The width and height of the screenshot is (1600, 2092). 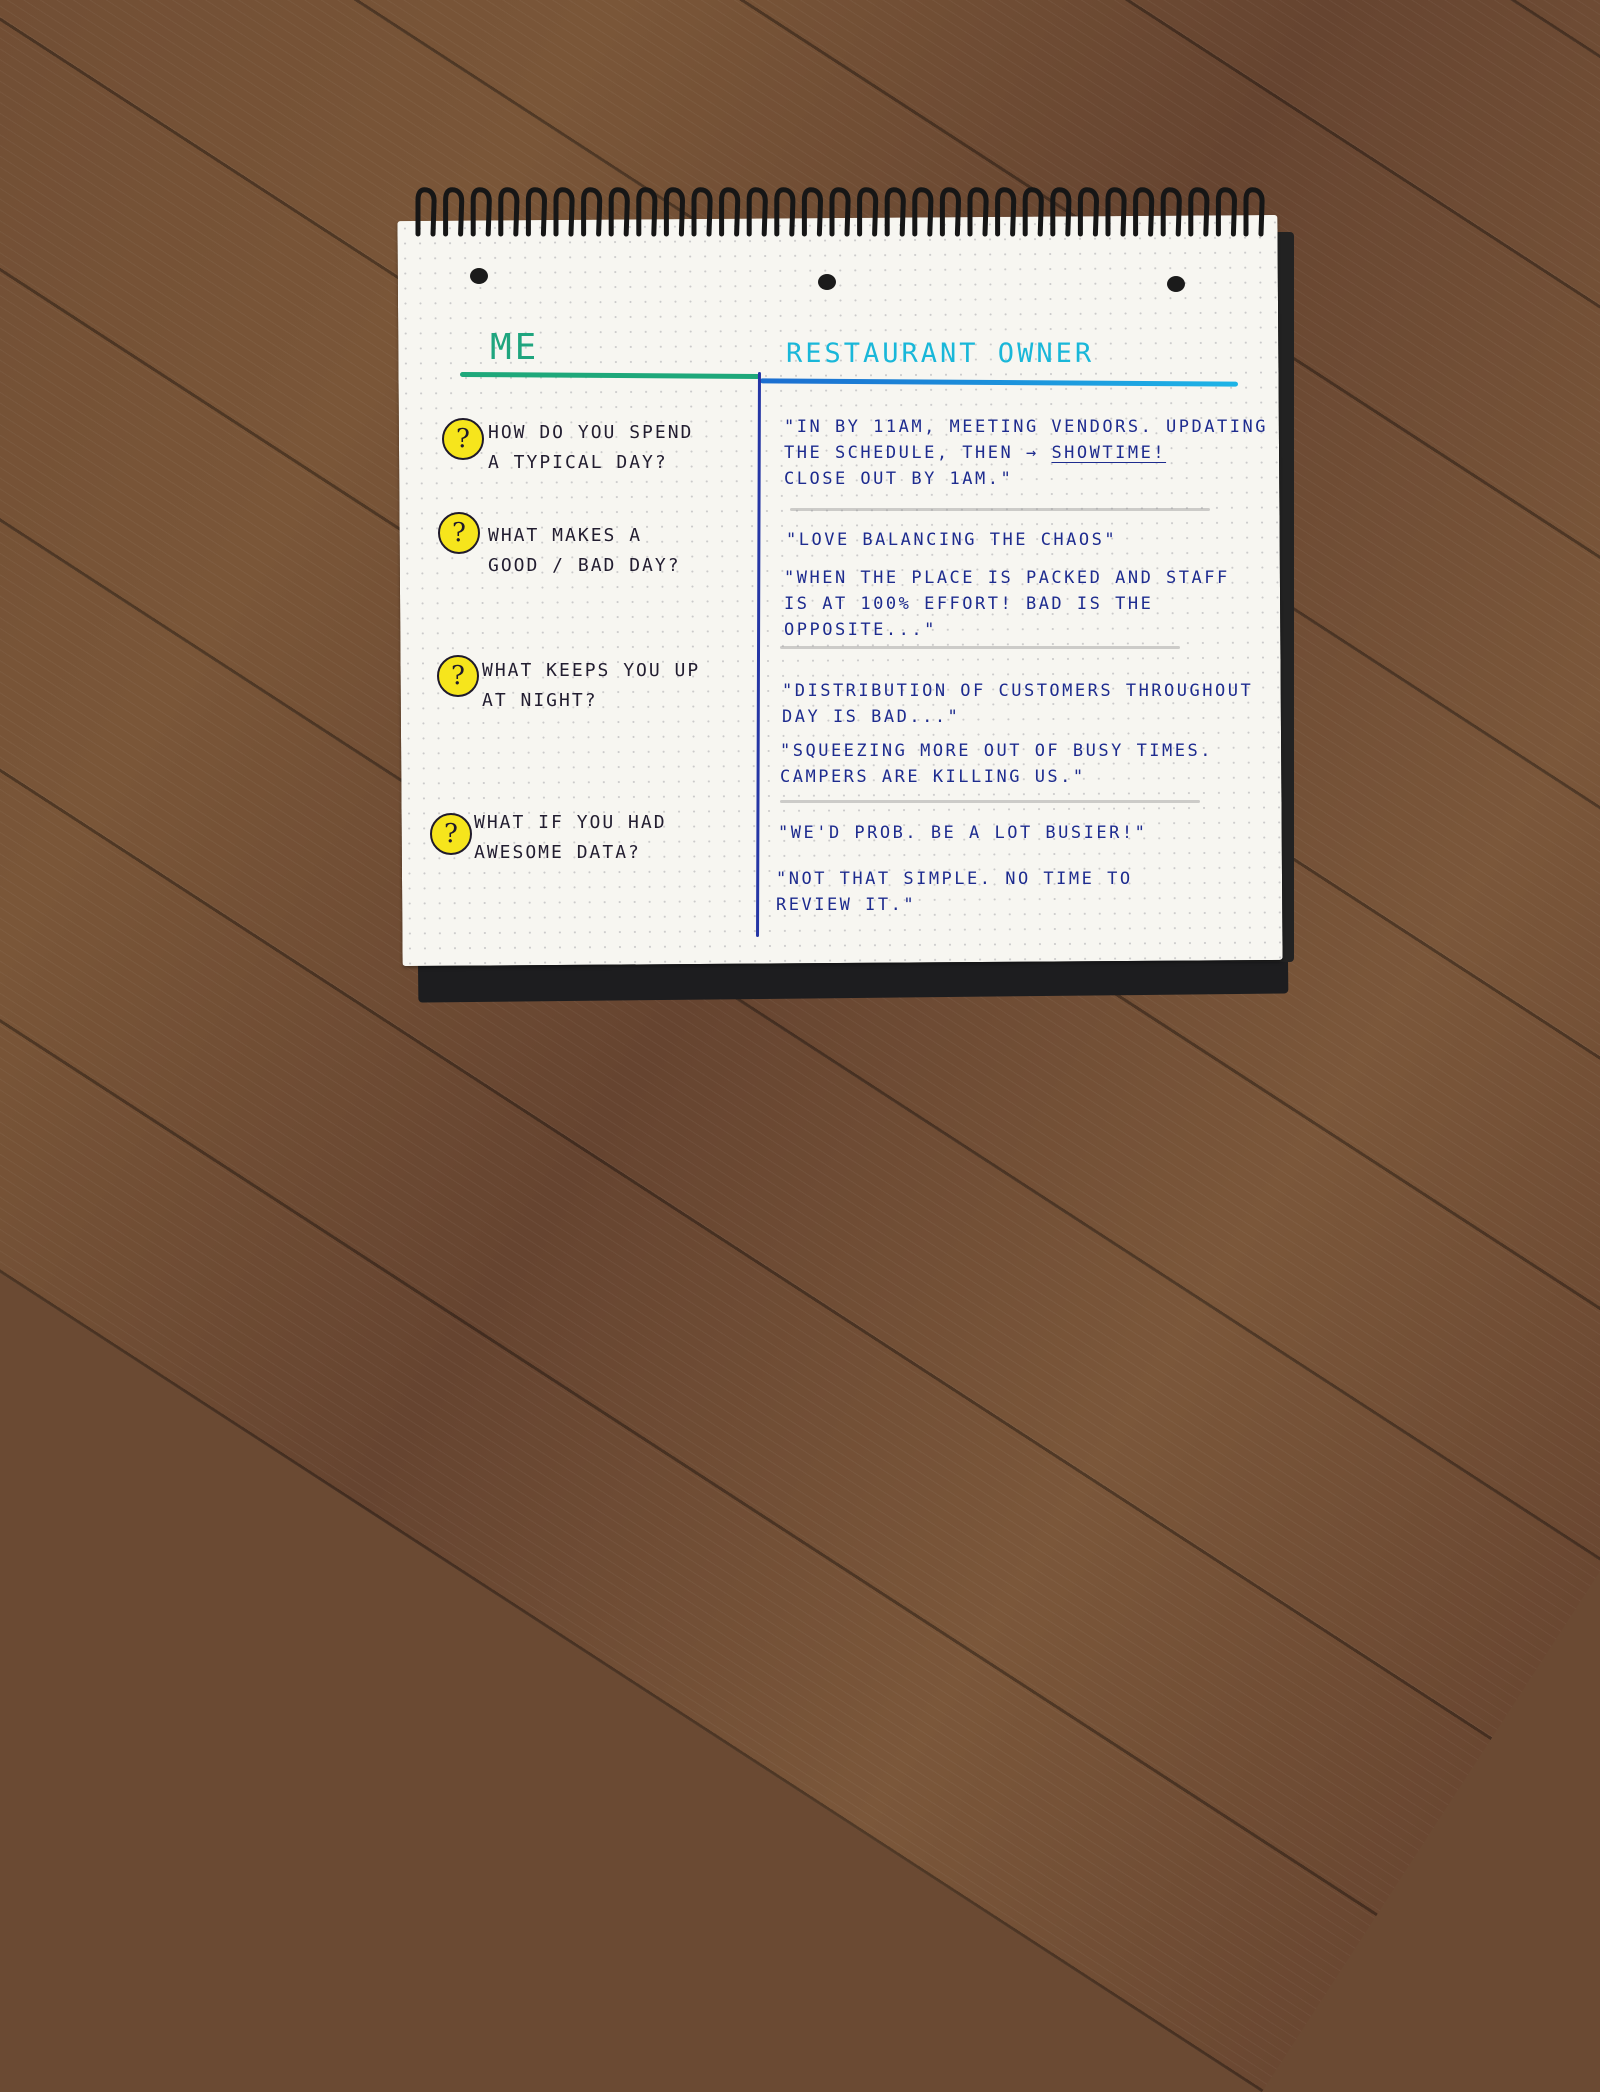 What do you see at coordinates (570, 837) in the screenshot?
I see `question-text: WHAT IF YOU HAD AWESOME DATA?` at bounding box center [570, 837].